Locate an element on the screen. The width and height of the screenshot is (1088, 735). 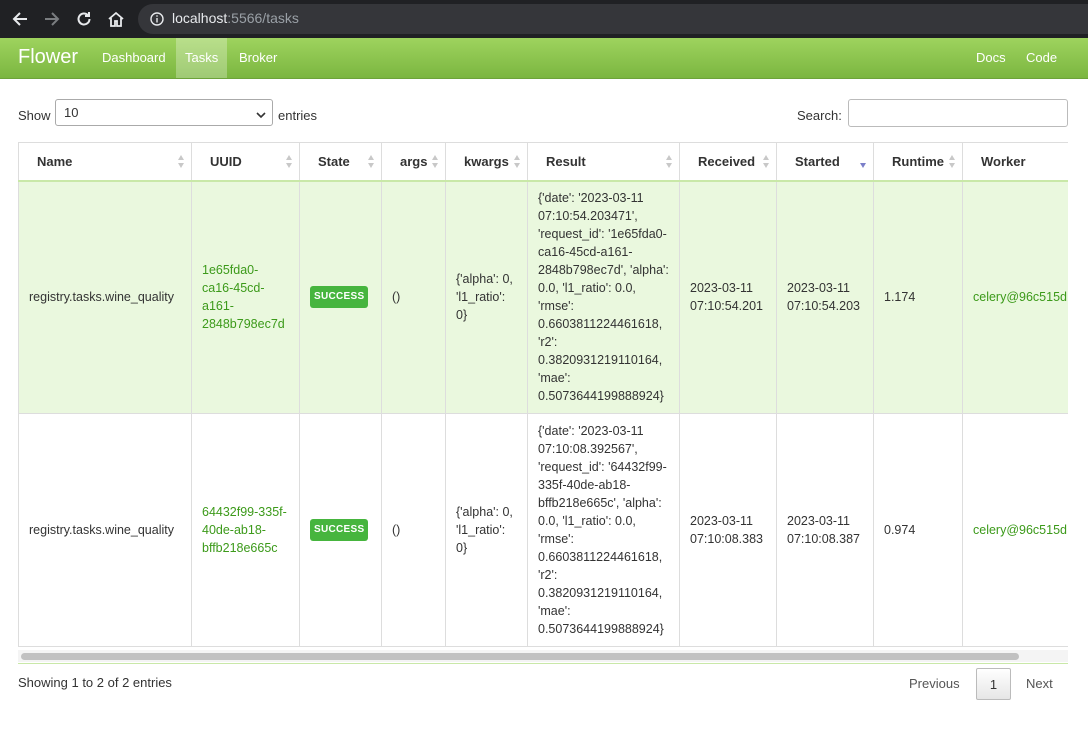
cell-started: 2023-03-11 07:10:54.203 is located at coordinates (825, 297).